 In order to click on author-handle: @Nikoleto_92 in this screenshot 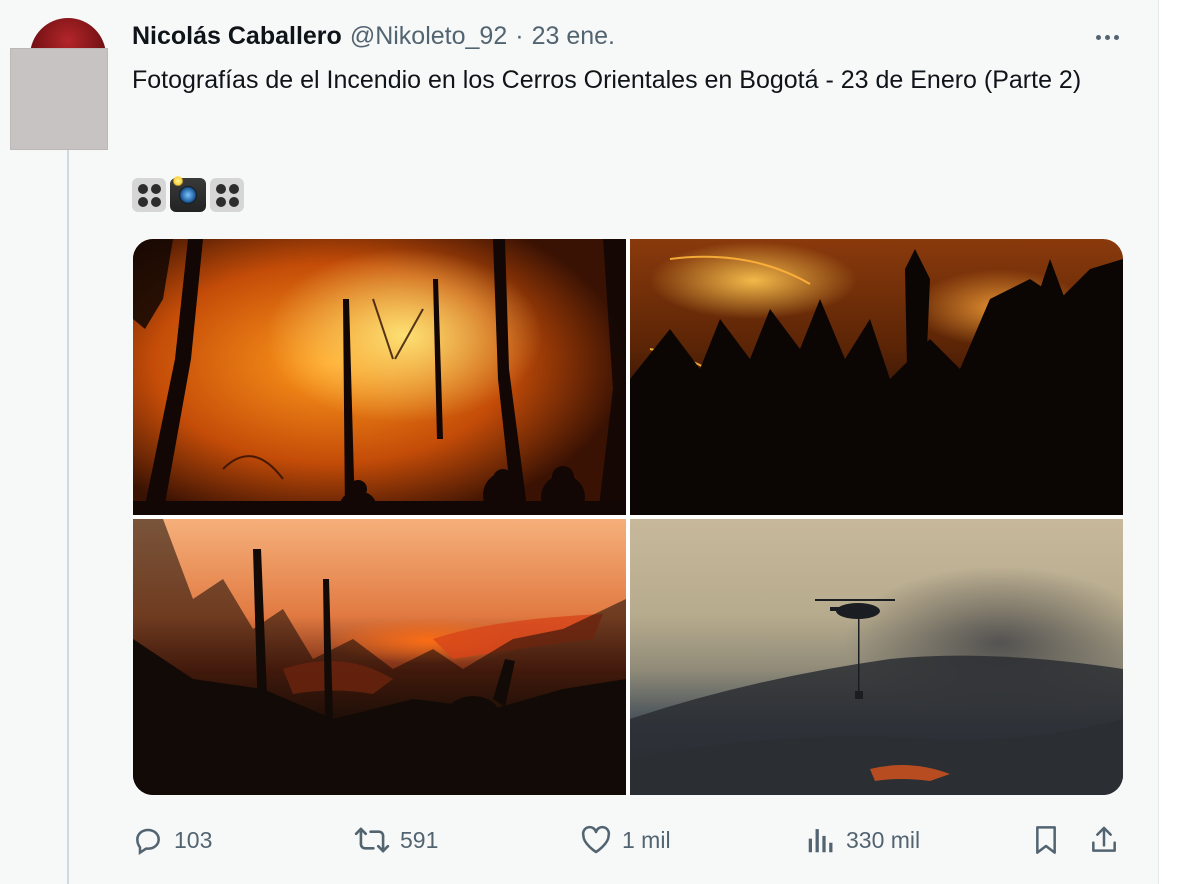, I will do `click(428, 36)`.